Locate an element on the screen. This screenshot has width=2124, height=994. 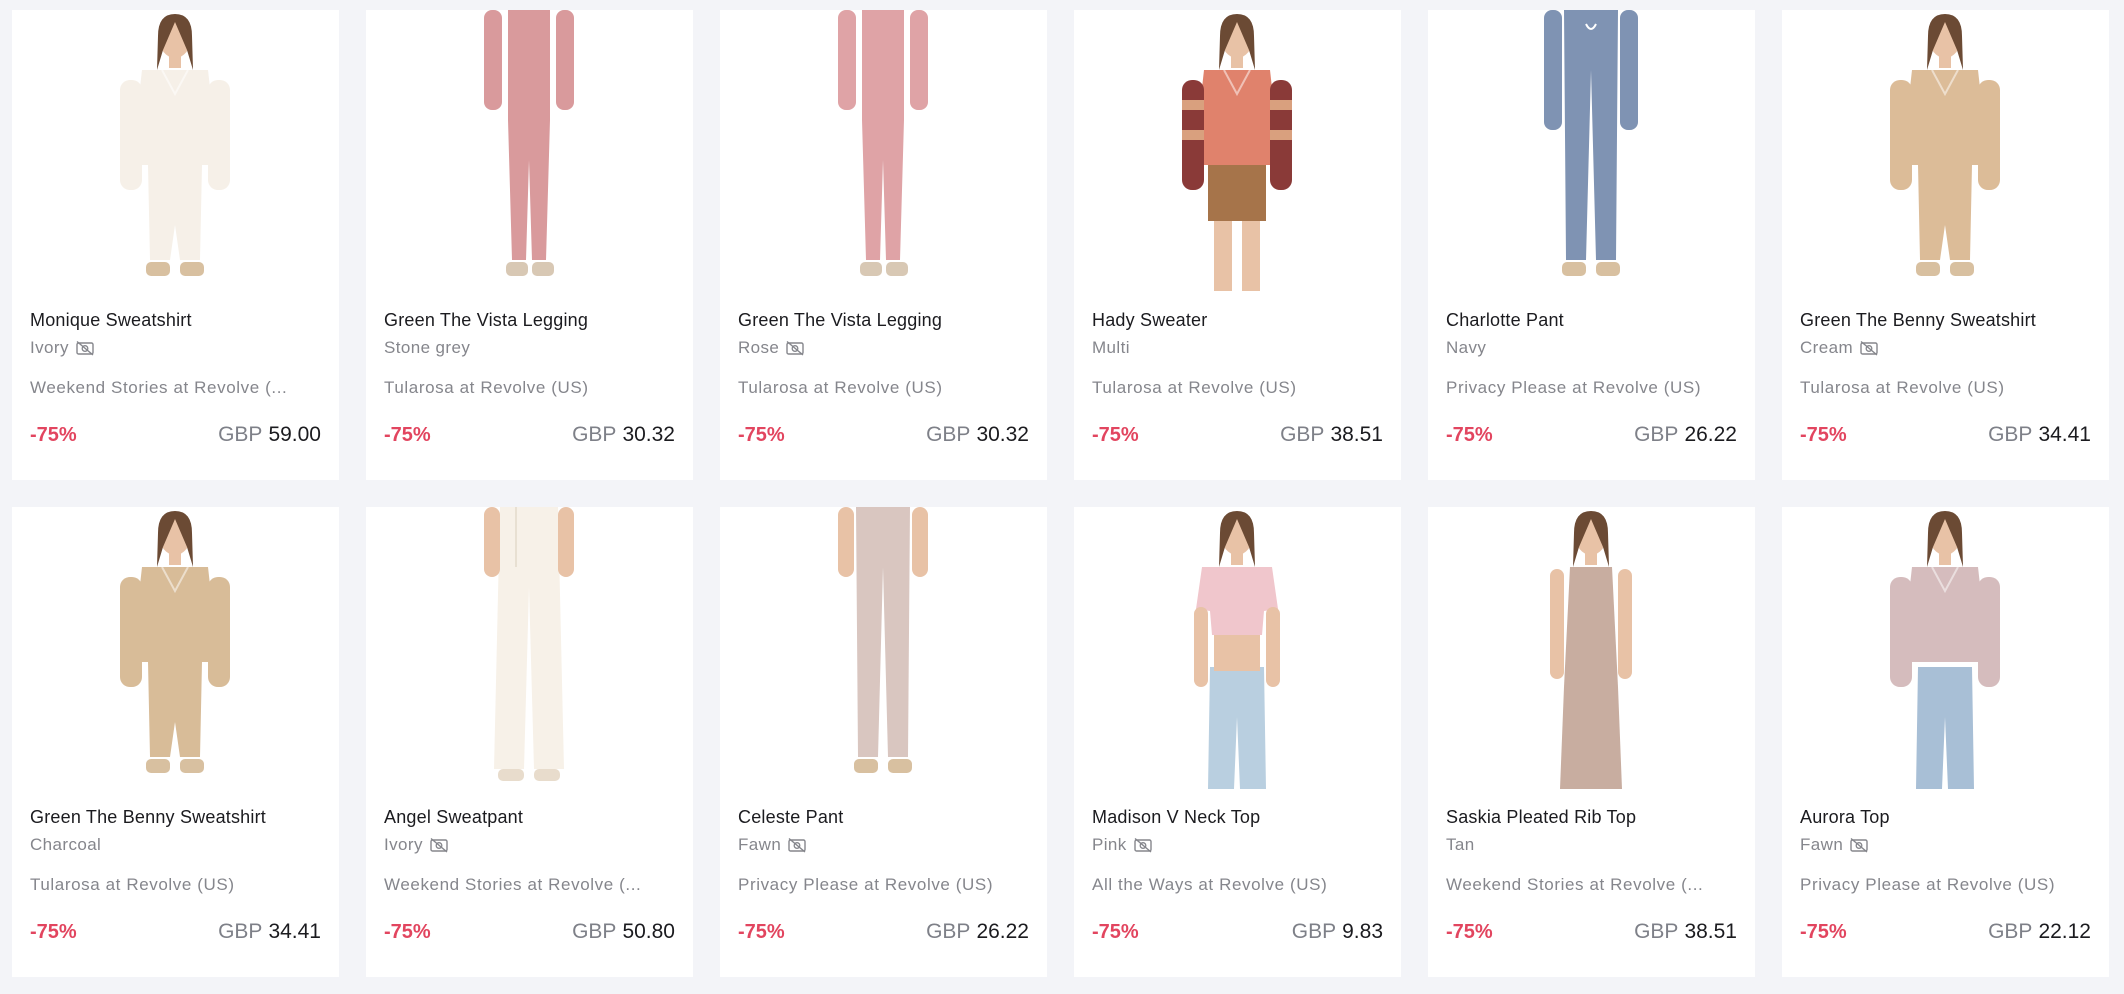
price-amount: 22.12 is located at coordinates (2064, 931).